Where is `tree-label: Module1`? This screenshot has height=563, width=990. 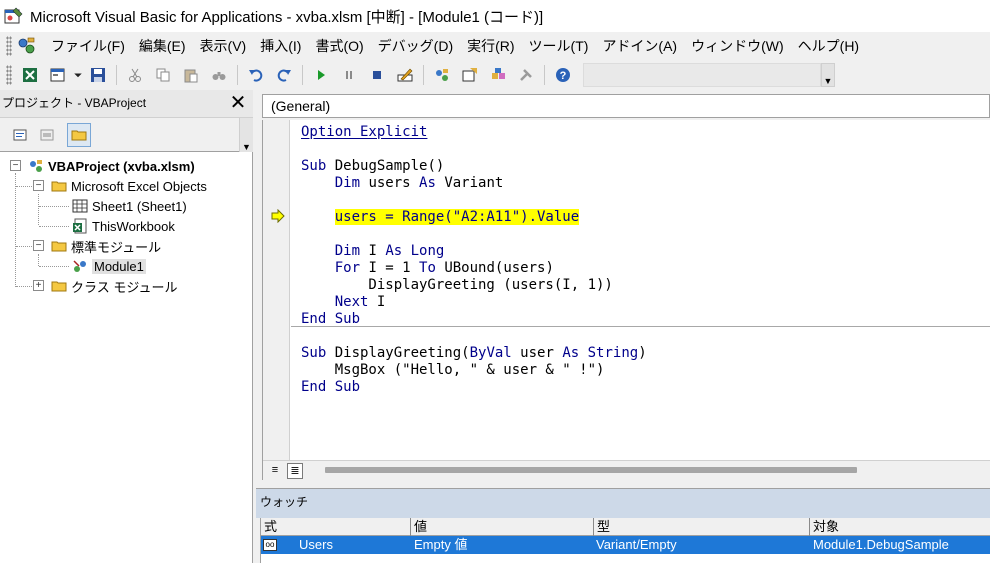
tree-label: Module1 is located at coordinates (119, 266).